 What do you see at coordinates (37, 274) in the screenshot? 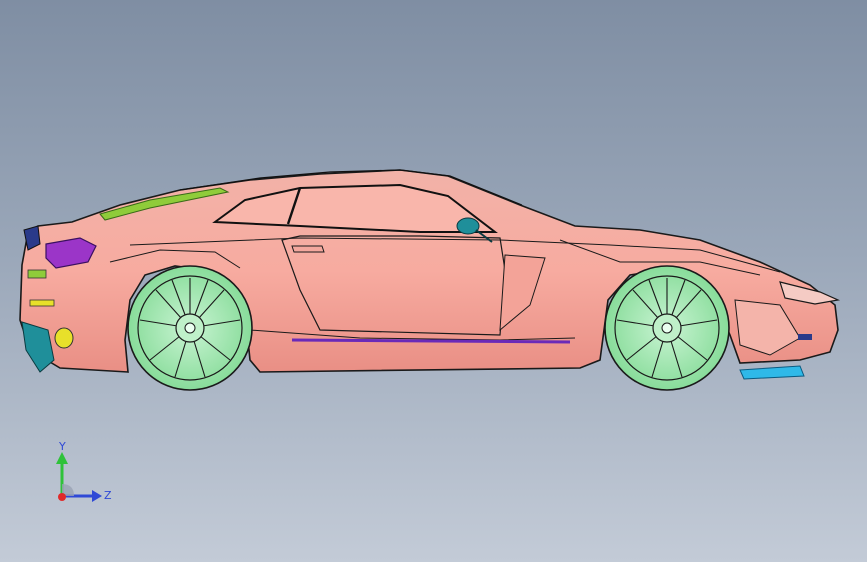
I see `rear-marker-green` at bounding box center [37, 274].